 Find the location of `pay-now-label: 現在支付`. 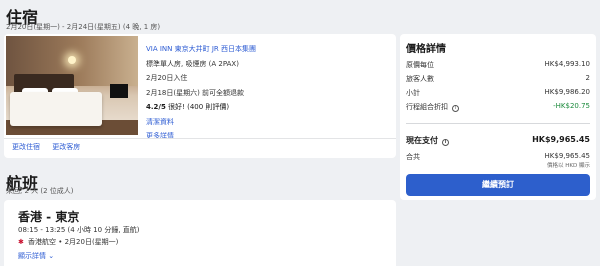

pay-now-label: 現在支付 is located at coordinates (422, 140).